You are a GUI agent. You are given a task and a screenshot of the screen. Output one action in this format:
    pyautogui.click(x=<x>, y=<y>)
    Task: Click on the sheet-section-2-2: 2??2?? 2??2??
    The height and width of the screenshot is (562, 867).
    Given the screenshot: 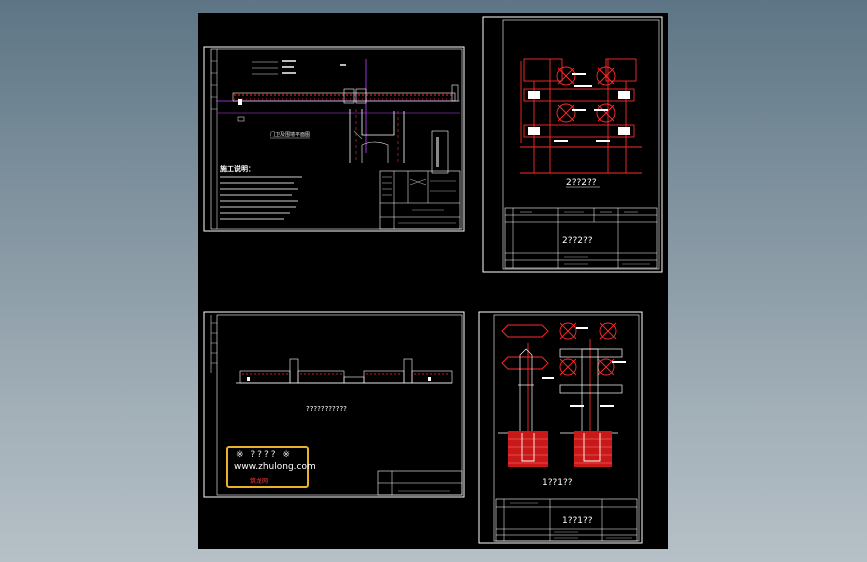 What is the action you would take?
    pyautogui.click(x=572, y=144)
    